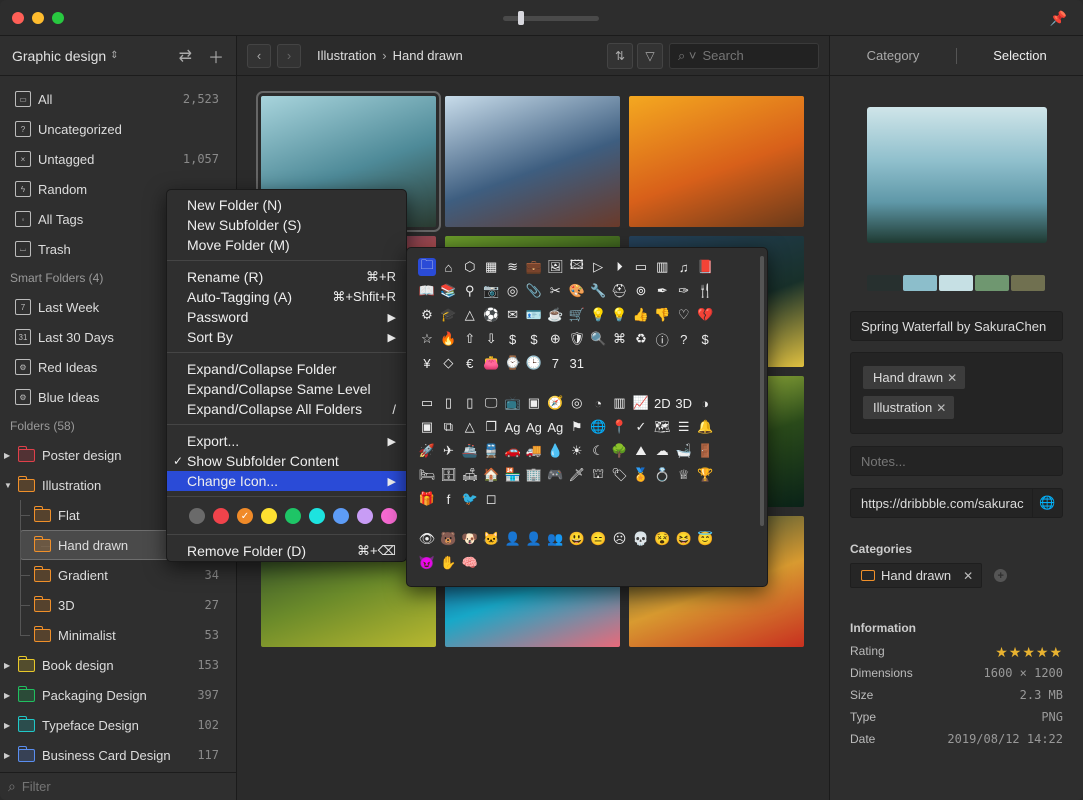 The image size is (1083, 800). I want to click on icon-option: 7, so click(555, 363).